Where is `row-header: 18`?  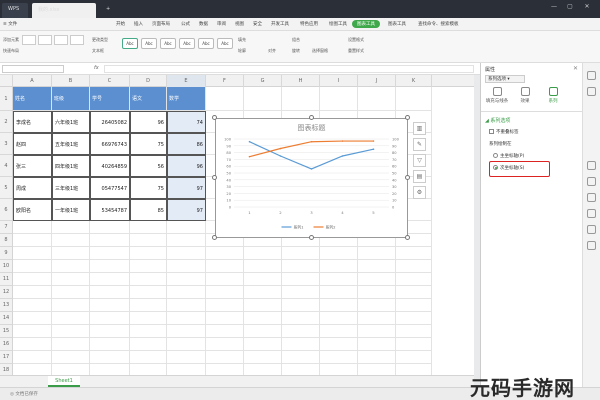
row-header: 18 is located at coordinates (6, 369).